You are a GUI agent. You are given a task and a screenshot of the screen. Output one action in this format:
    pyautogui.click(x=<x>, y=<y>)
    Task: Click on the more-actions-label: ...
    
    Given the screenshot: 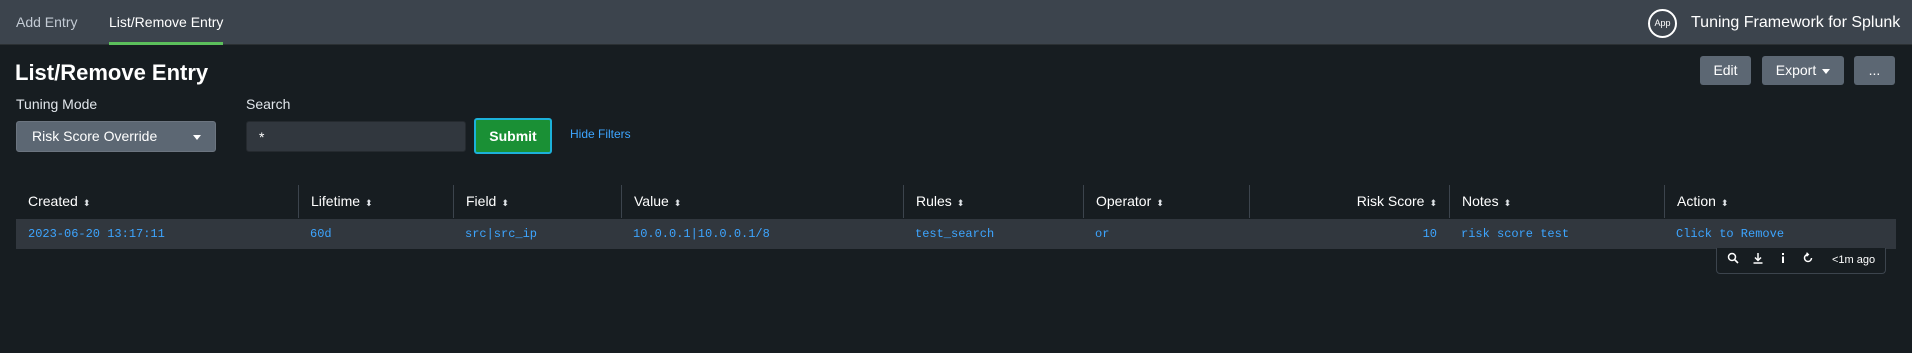 What is the action you would take?
    pyautogui.click(x=1874, y=70)
    